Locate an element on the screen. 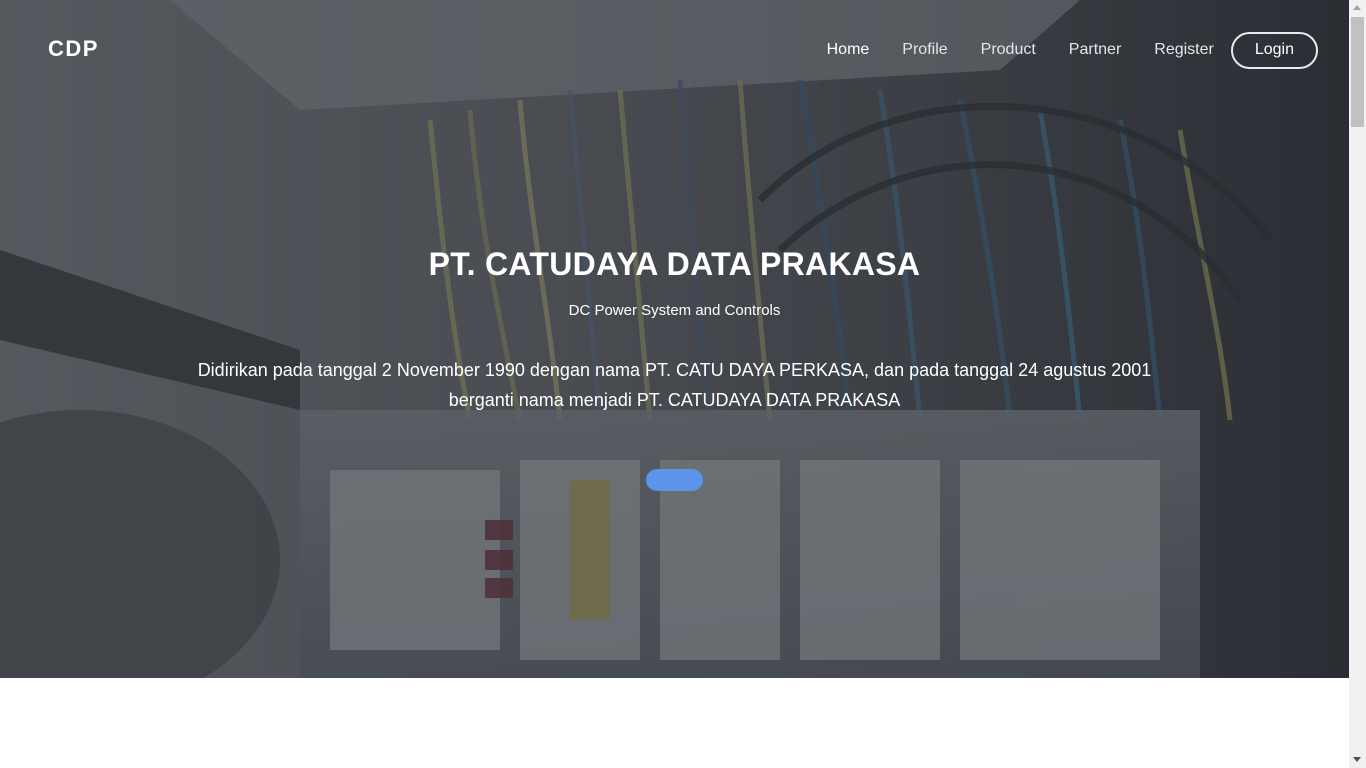 The width and height of the screenshot is (1366, 768). nav-profile-link: Profile is located at coordinates (924, 50).